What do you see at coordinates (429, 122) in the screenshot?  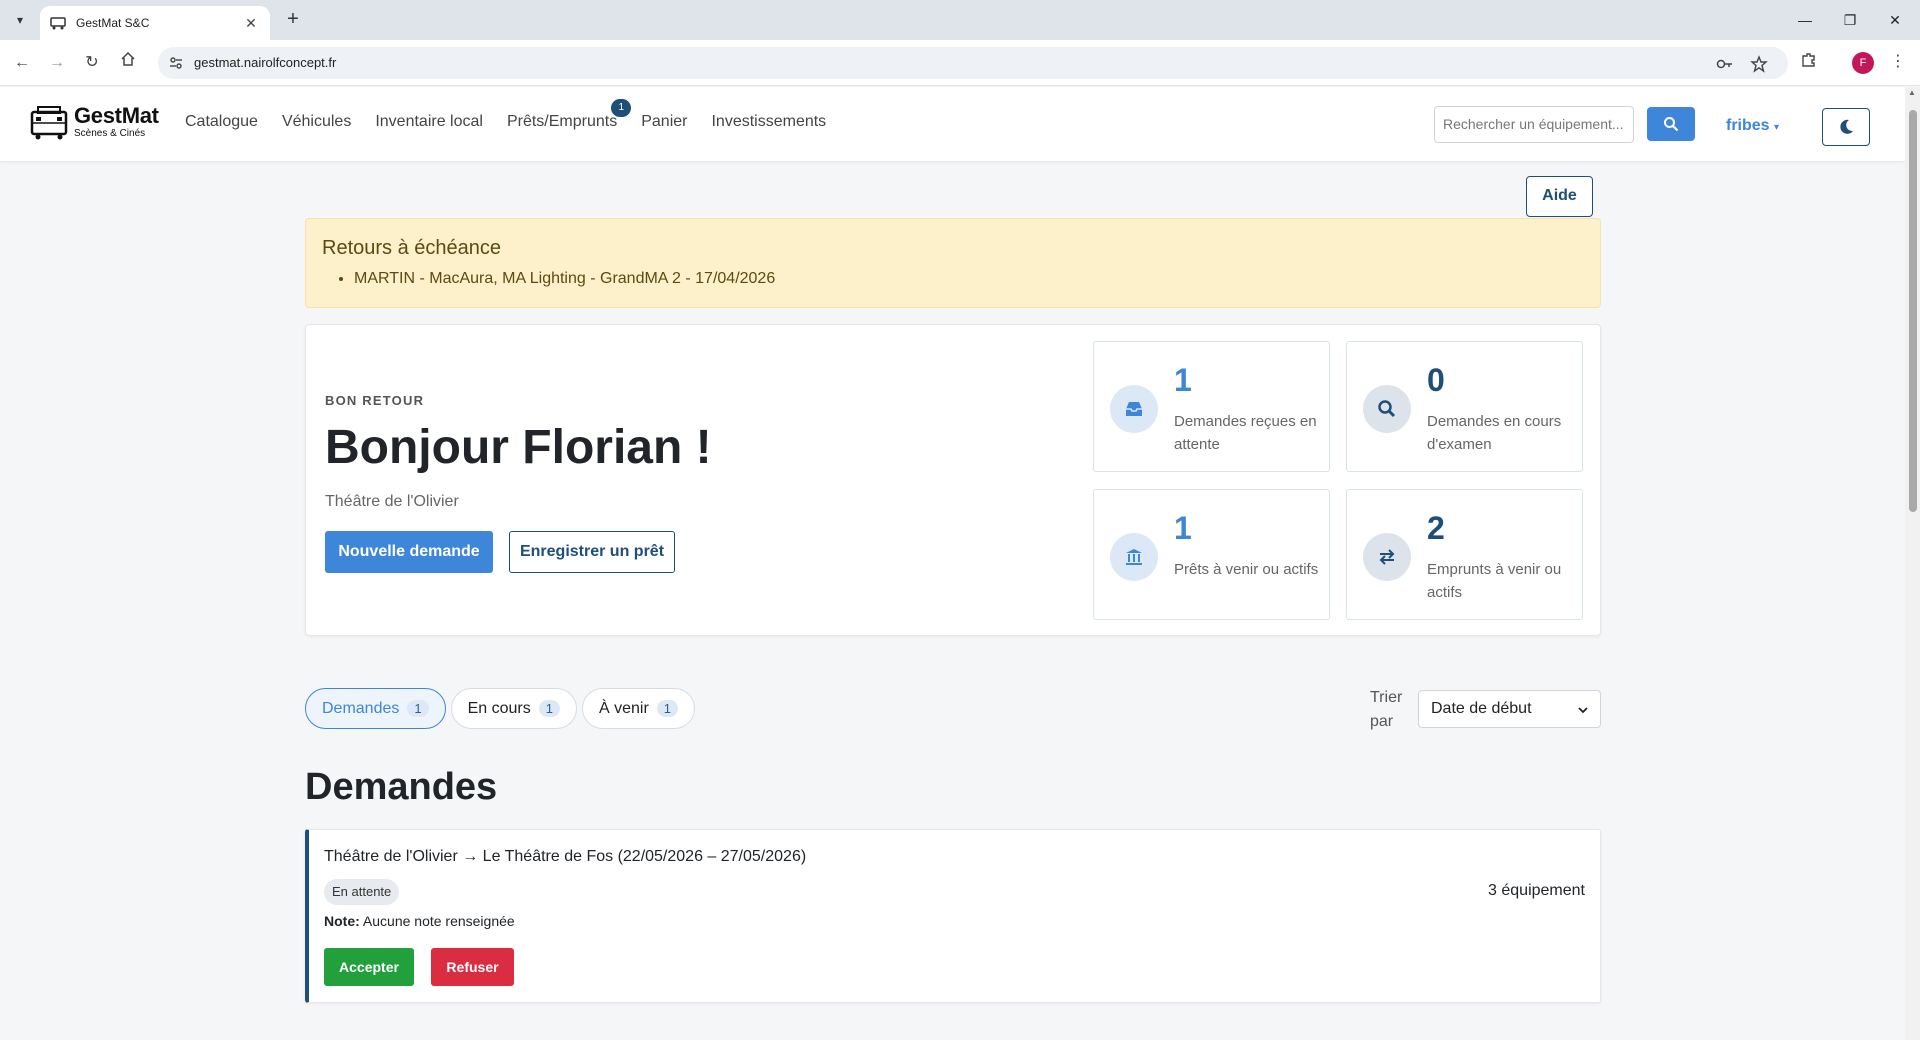 I see `nav-inventaire-local: Inventaire local` at bounding box center [429, 122].